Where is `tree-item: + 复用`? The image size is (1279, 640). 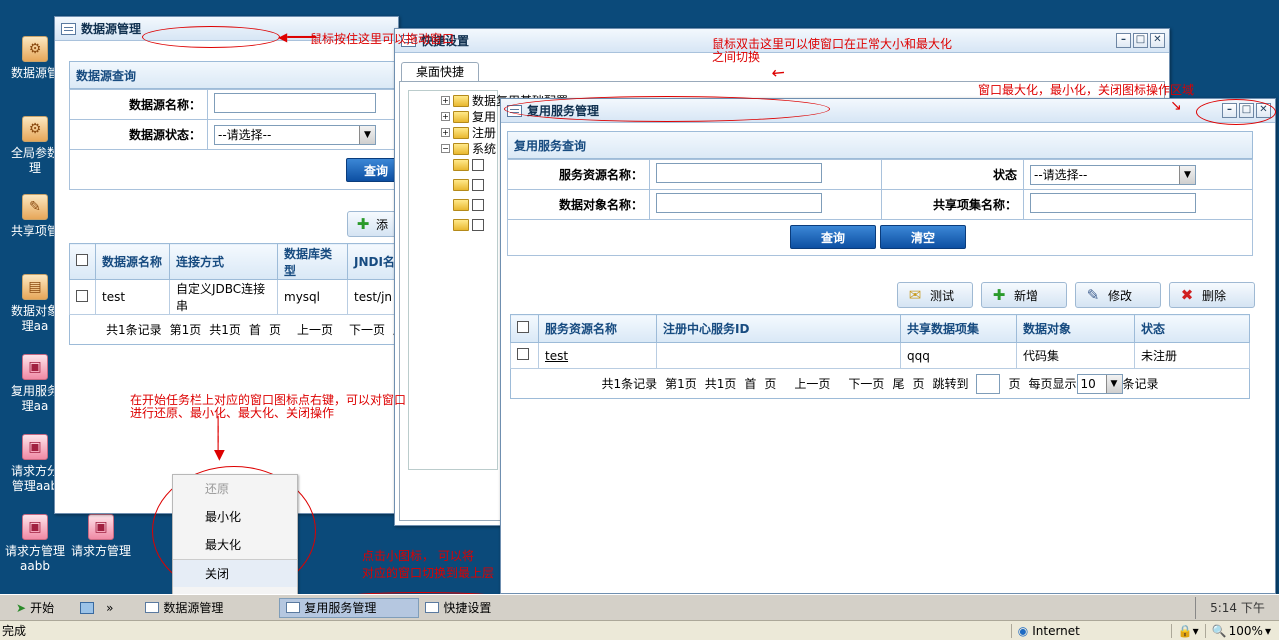
tree-item: + 复用 is located at coordinates (468, 116).